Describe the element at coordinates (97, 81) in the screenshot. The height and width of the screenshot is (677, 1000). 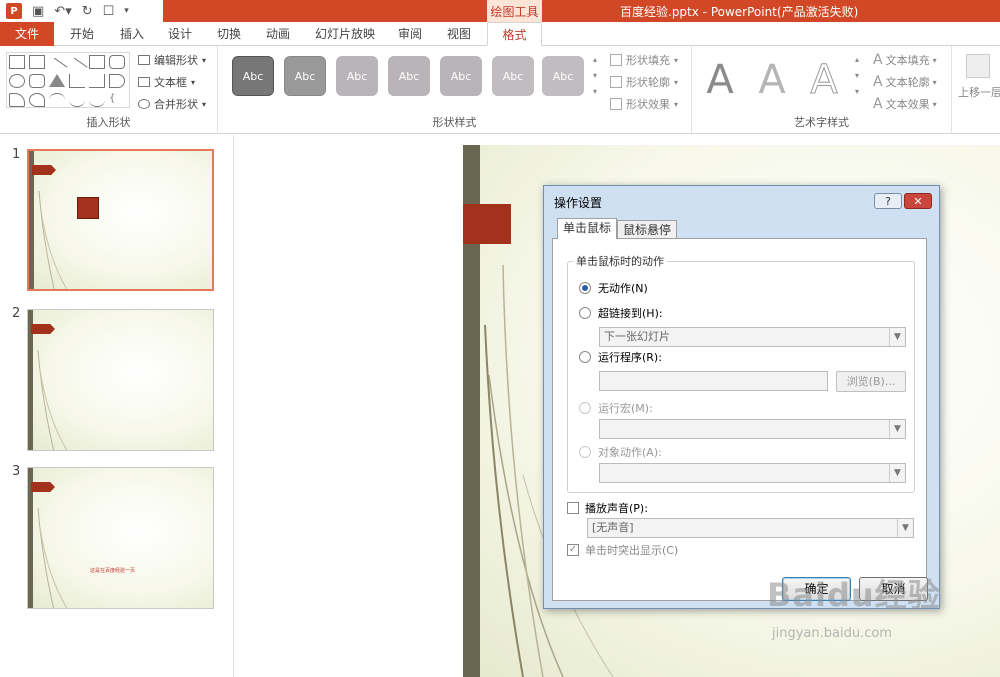
I see `elbow-connector-icon` at that location.